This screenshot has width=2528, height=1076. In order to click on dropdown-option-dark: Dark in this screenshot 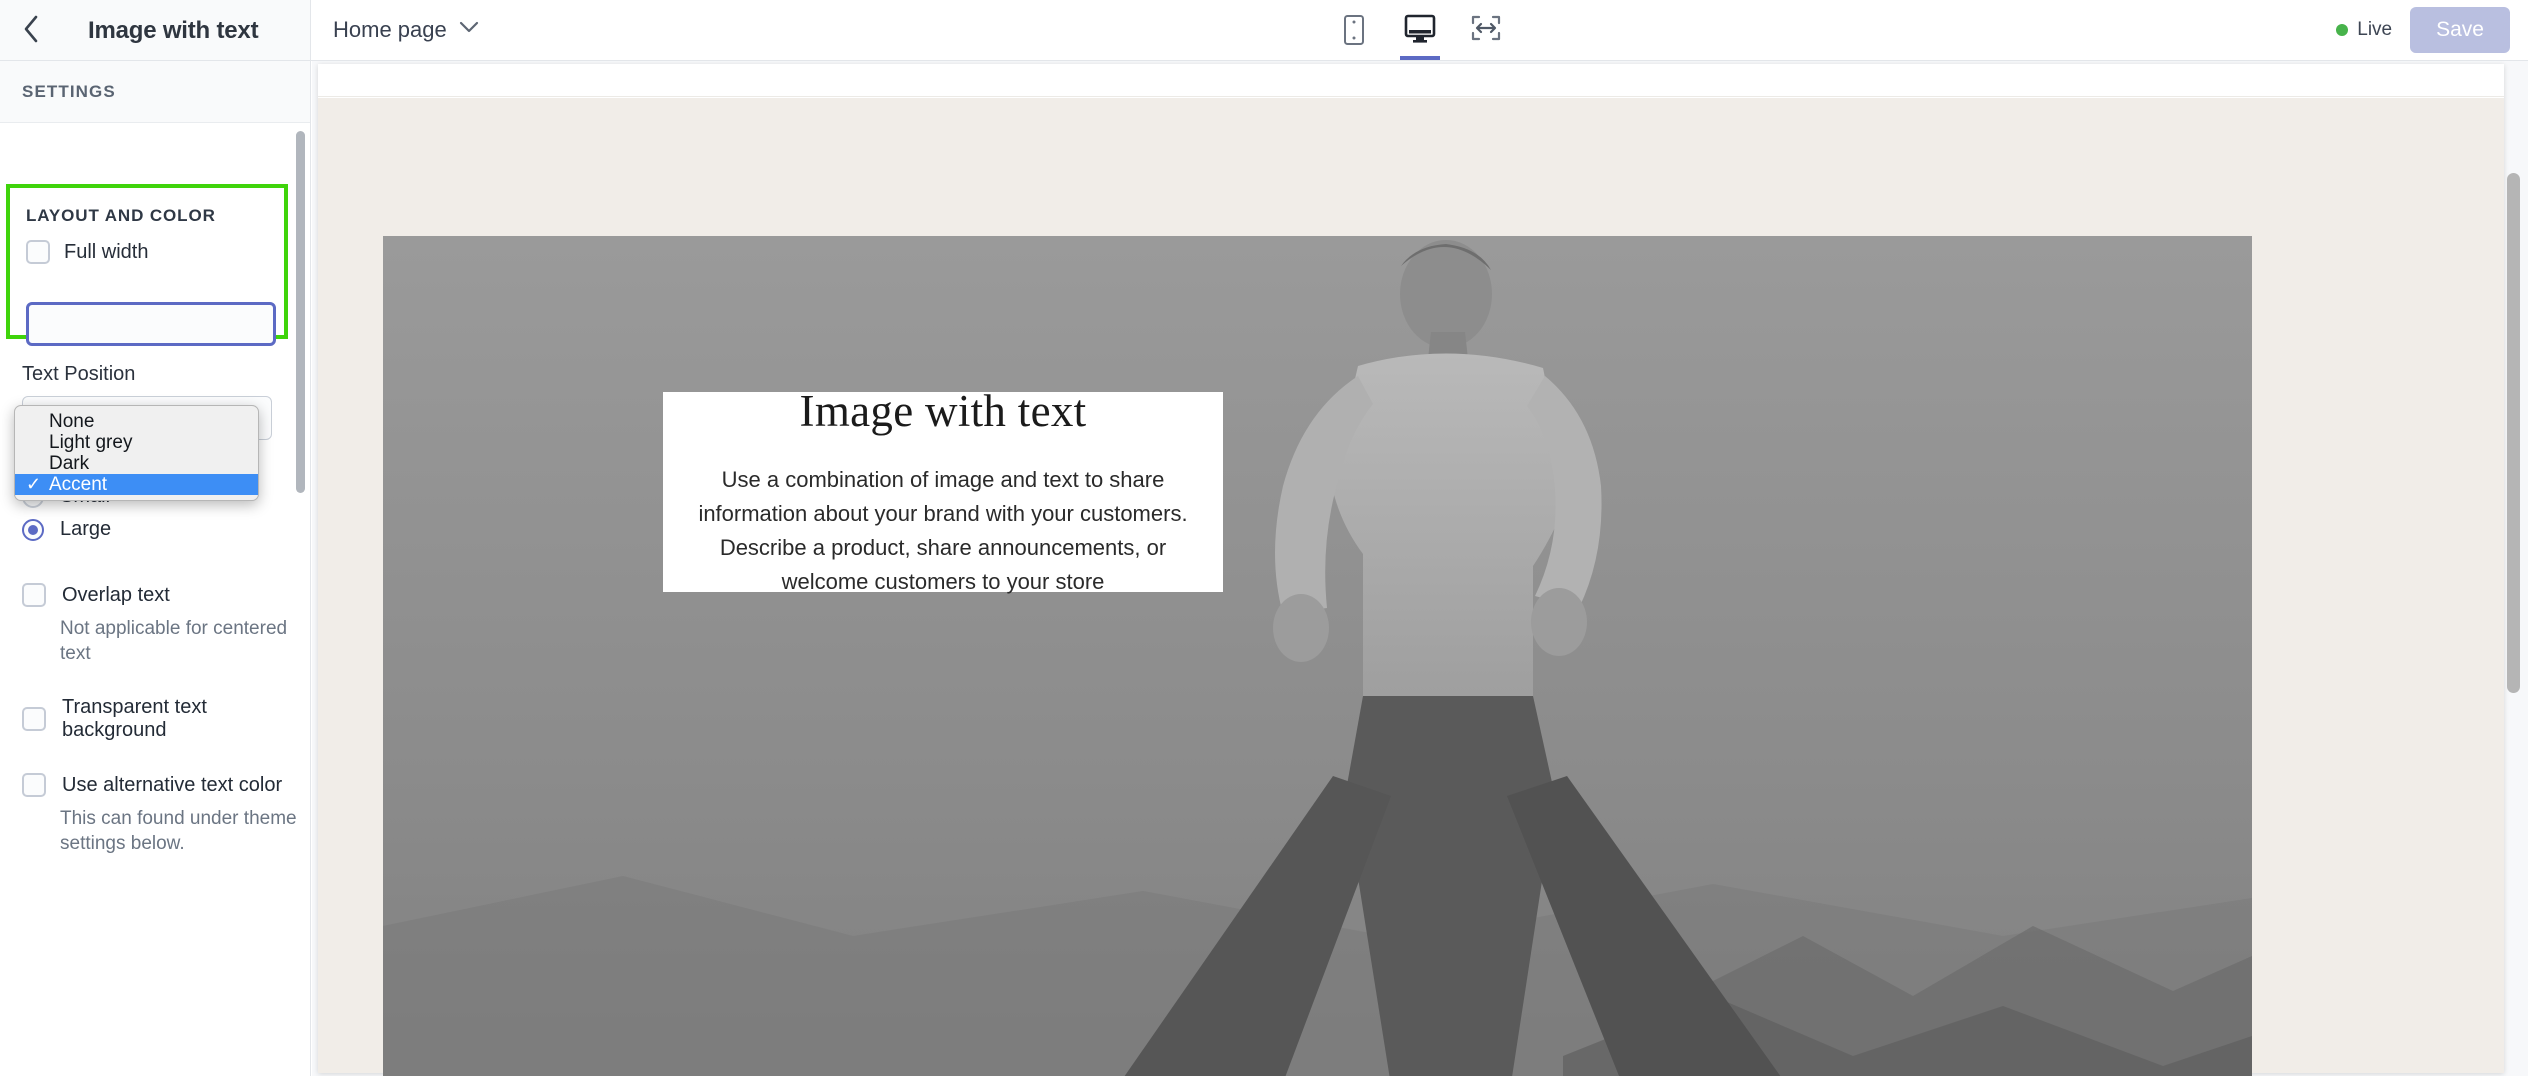, I will do `click(136, 463)`.